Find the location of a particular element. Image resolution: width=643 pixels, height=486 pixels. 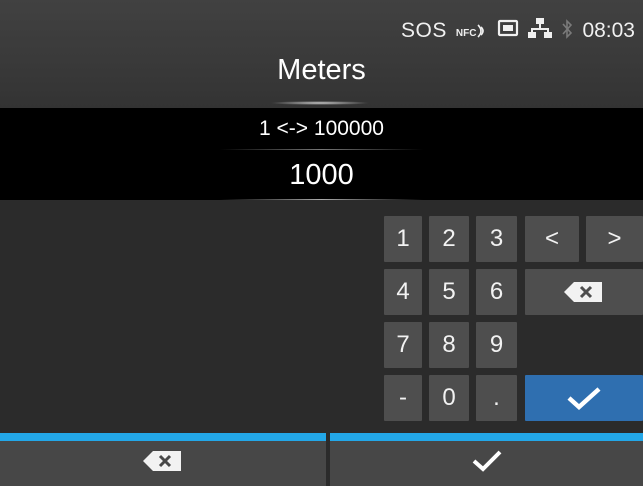

range-hint: 1 <-> 100000 is located at coordinates (321, 129).